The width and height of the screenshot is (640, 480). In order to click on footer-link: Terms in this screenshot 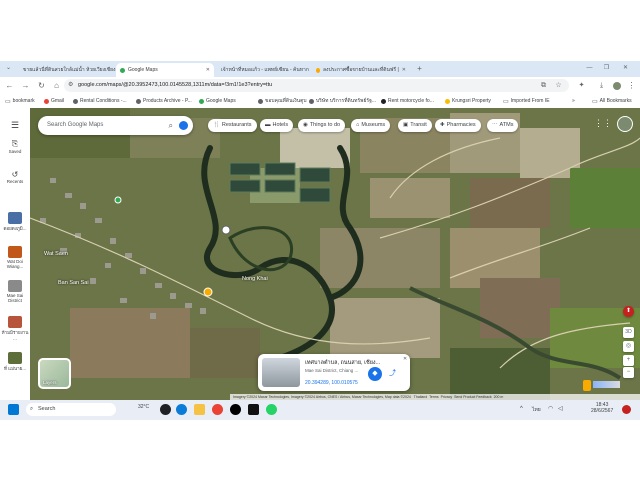, I will do `click(434, 397)`.